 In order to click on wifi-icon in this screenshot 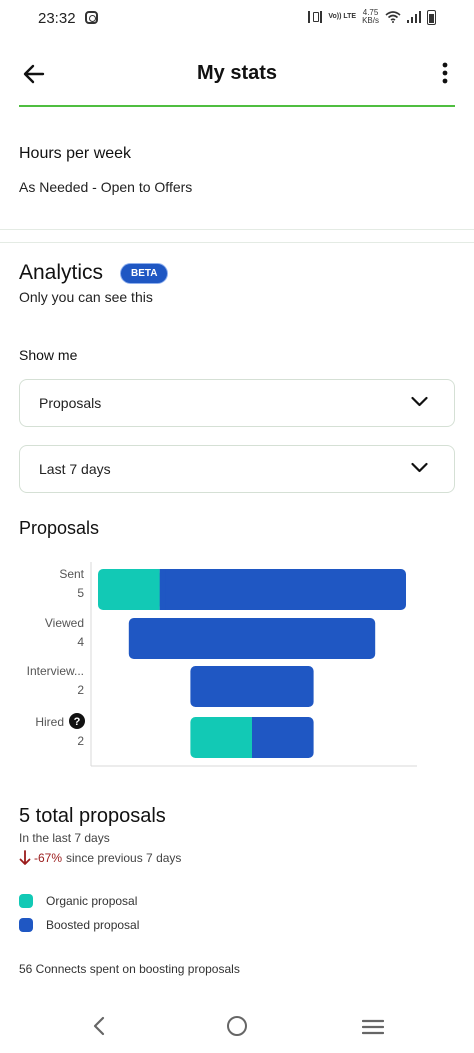, I will do `click(393, 17)`.